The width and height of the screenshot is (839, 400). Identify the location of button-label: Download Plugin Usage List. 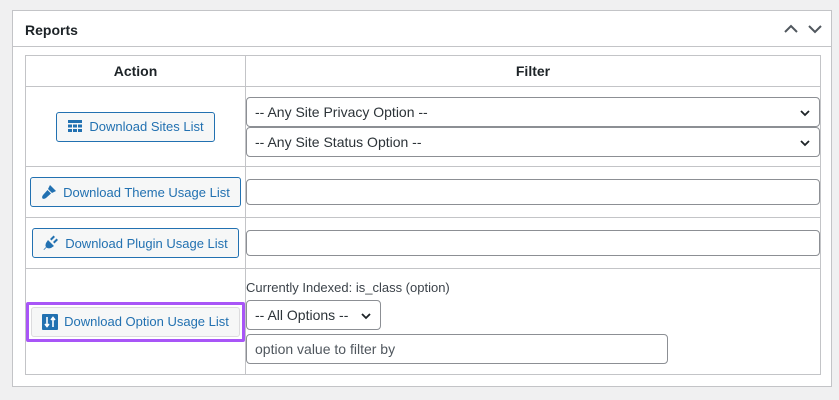
(146, 243).